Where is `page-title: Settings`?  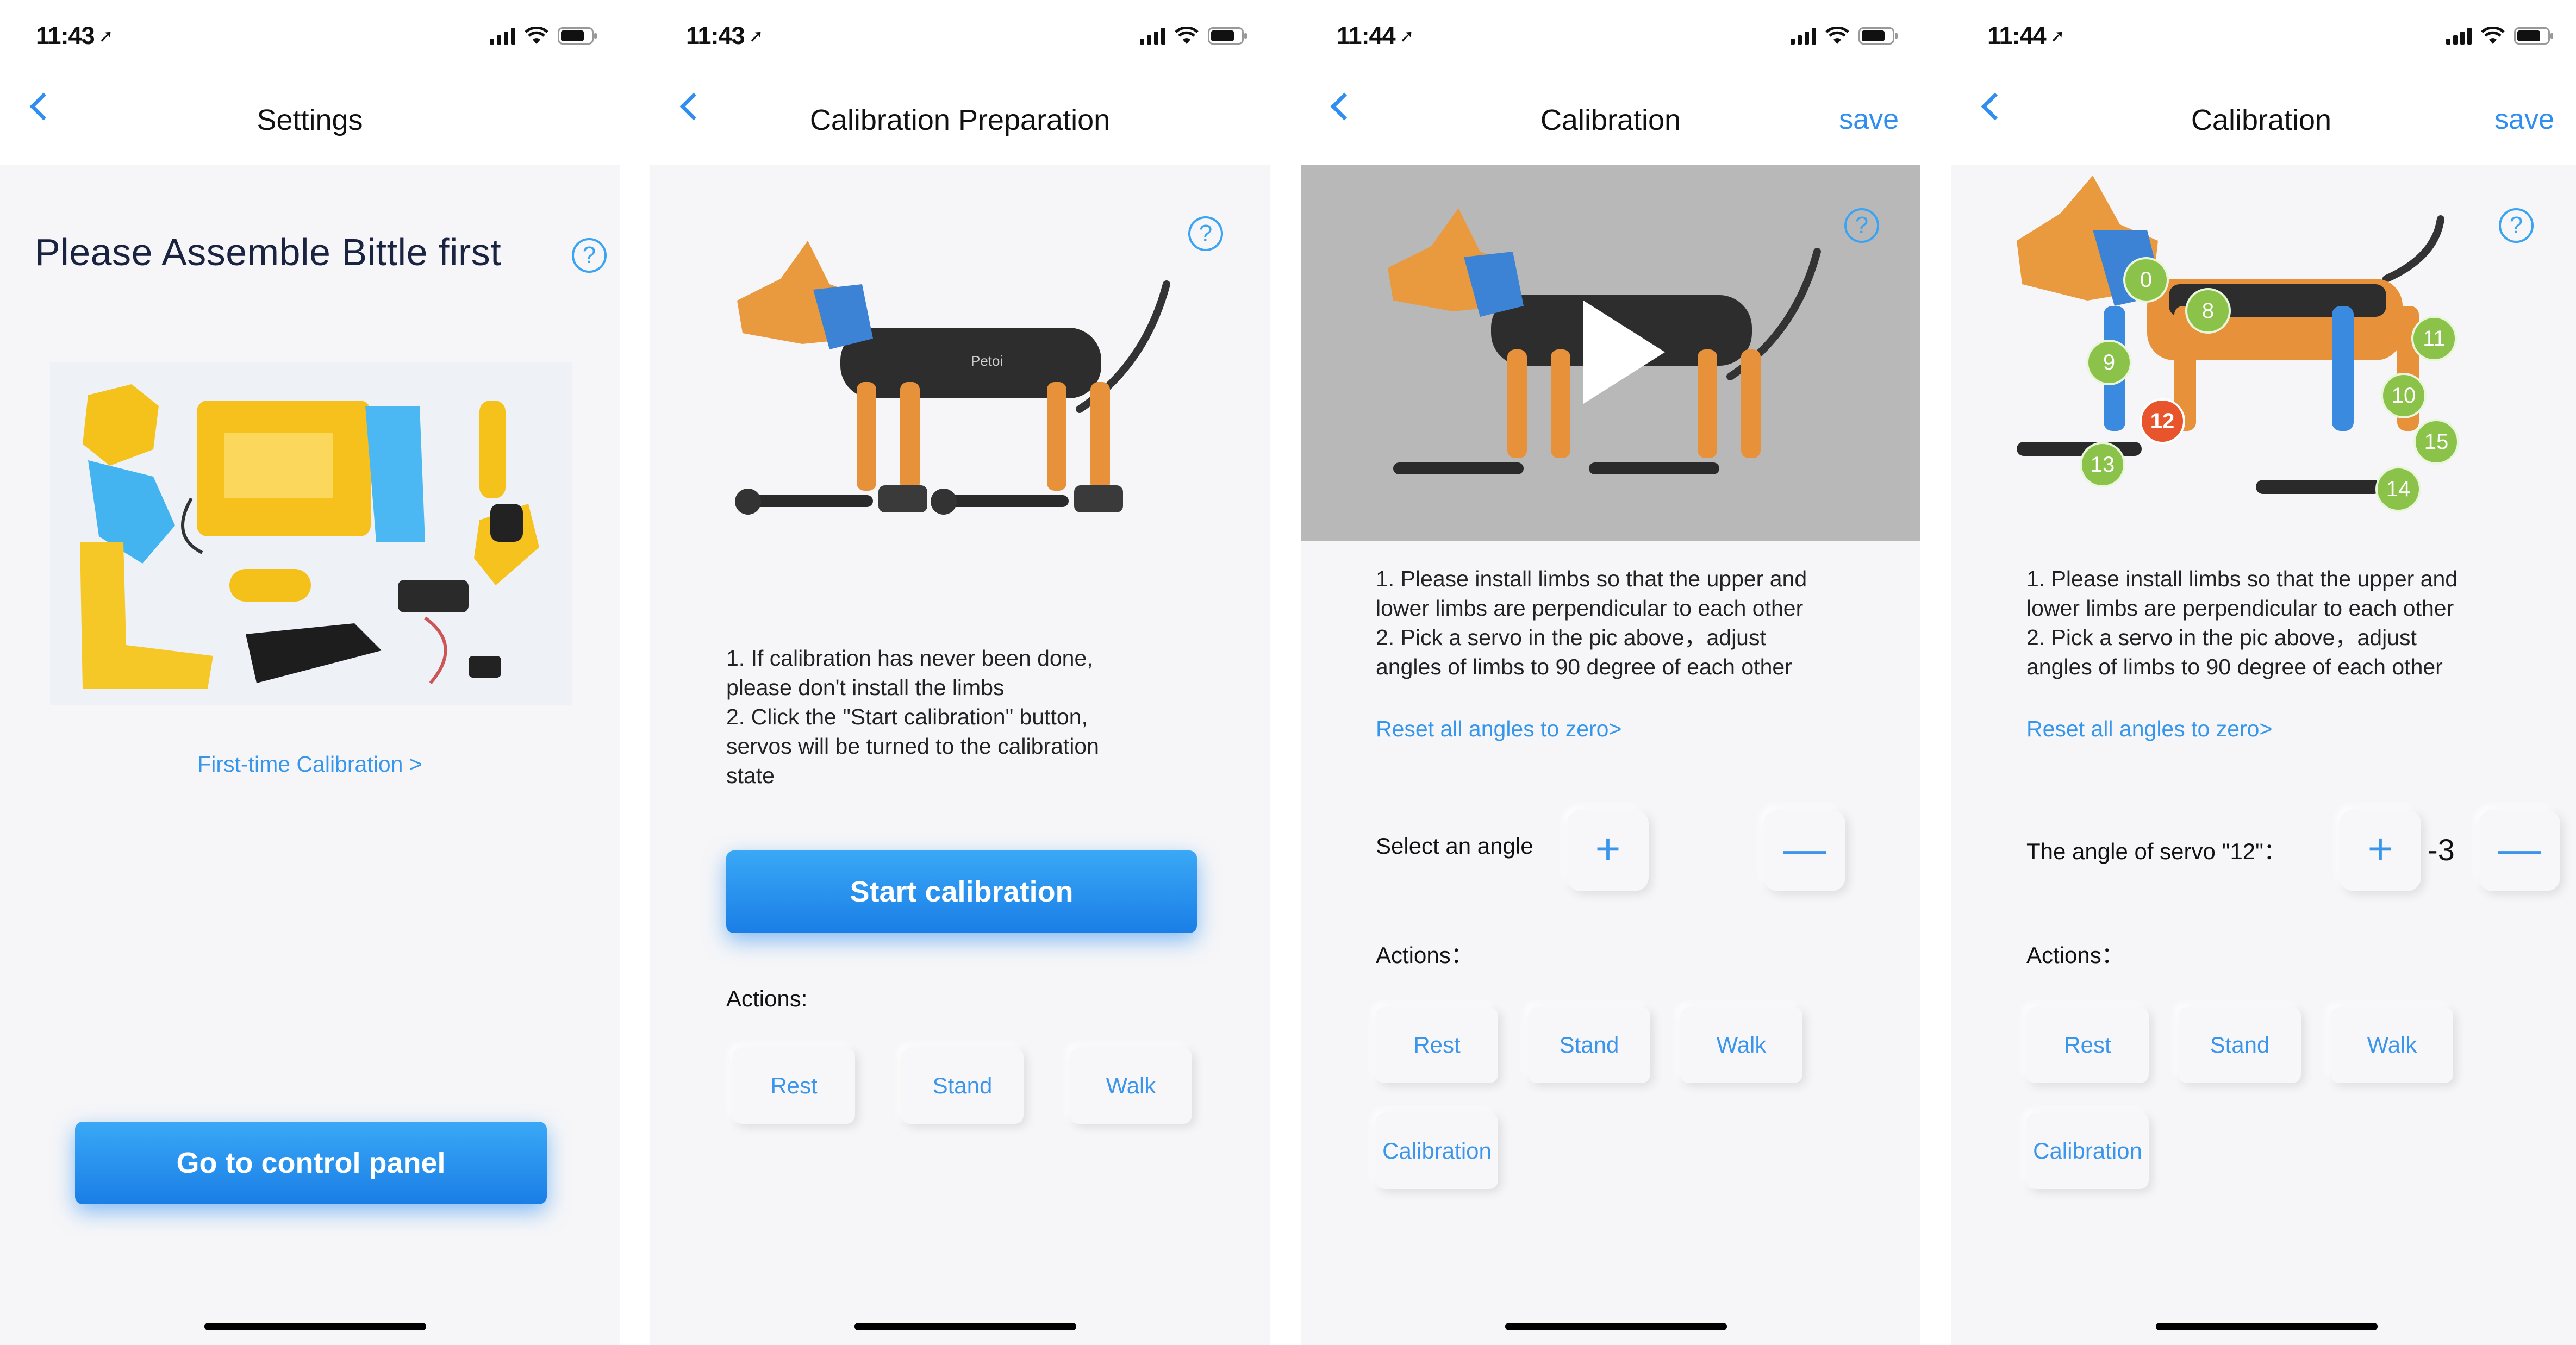 page-title: Settings is located at coordinates (310, 120).